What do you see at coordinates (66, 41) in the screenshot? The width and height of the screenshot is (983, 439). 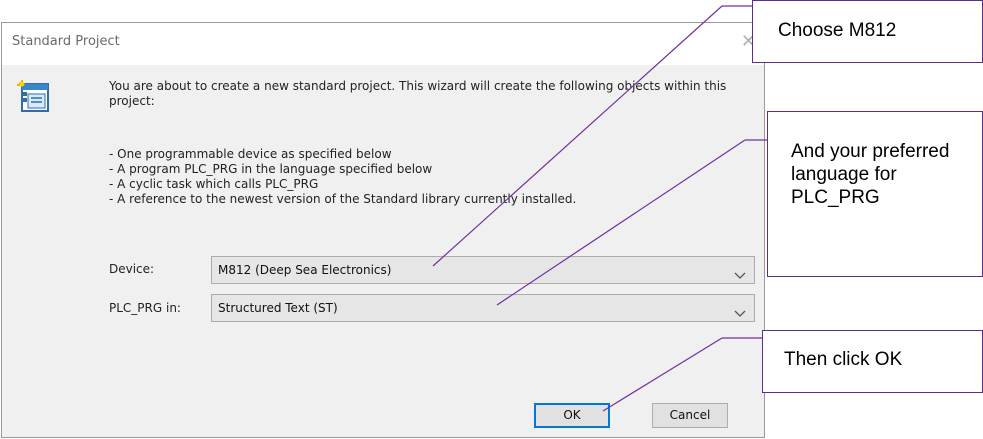 I see `dialog-title: Standard Project` at bounding box center [66, 41].